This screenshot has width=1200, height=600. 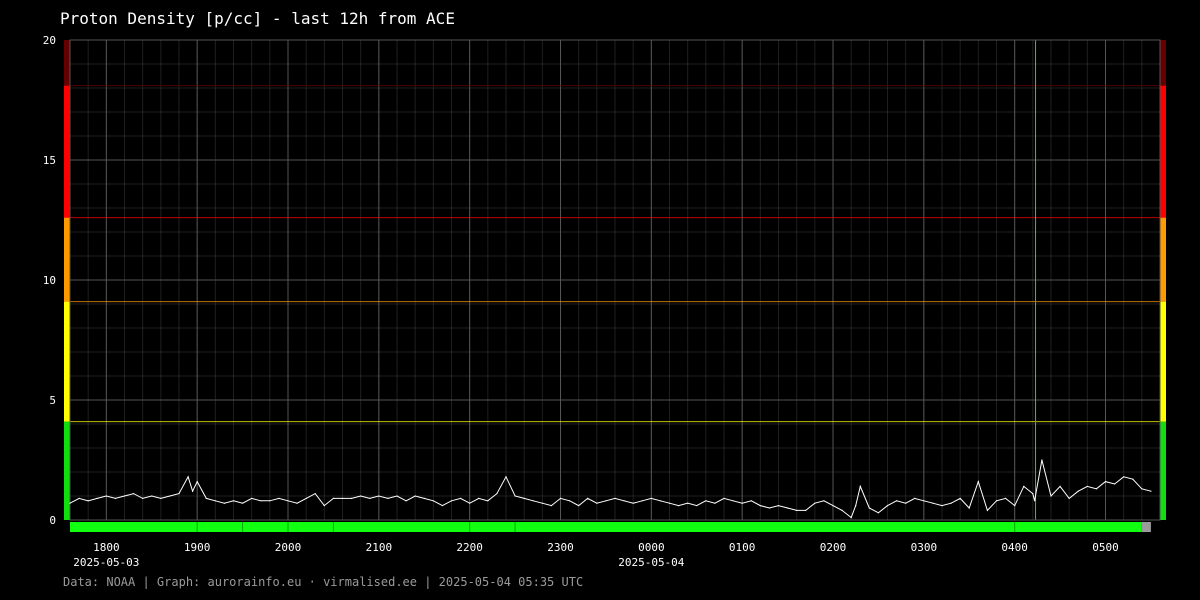 What do you see at coordinates (288, 547) in the screenshot?
I see `x-tick-label: 2000` at bounding box center [288, 547].